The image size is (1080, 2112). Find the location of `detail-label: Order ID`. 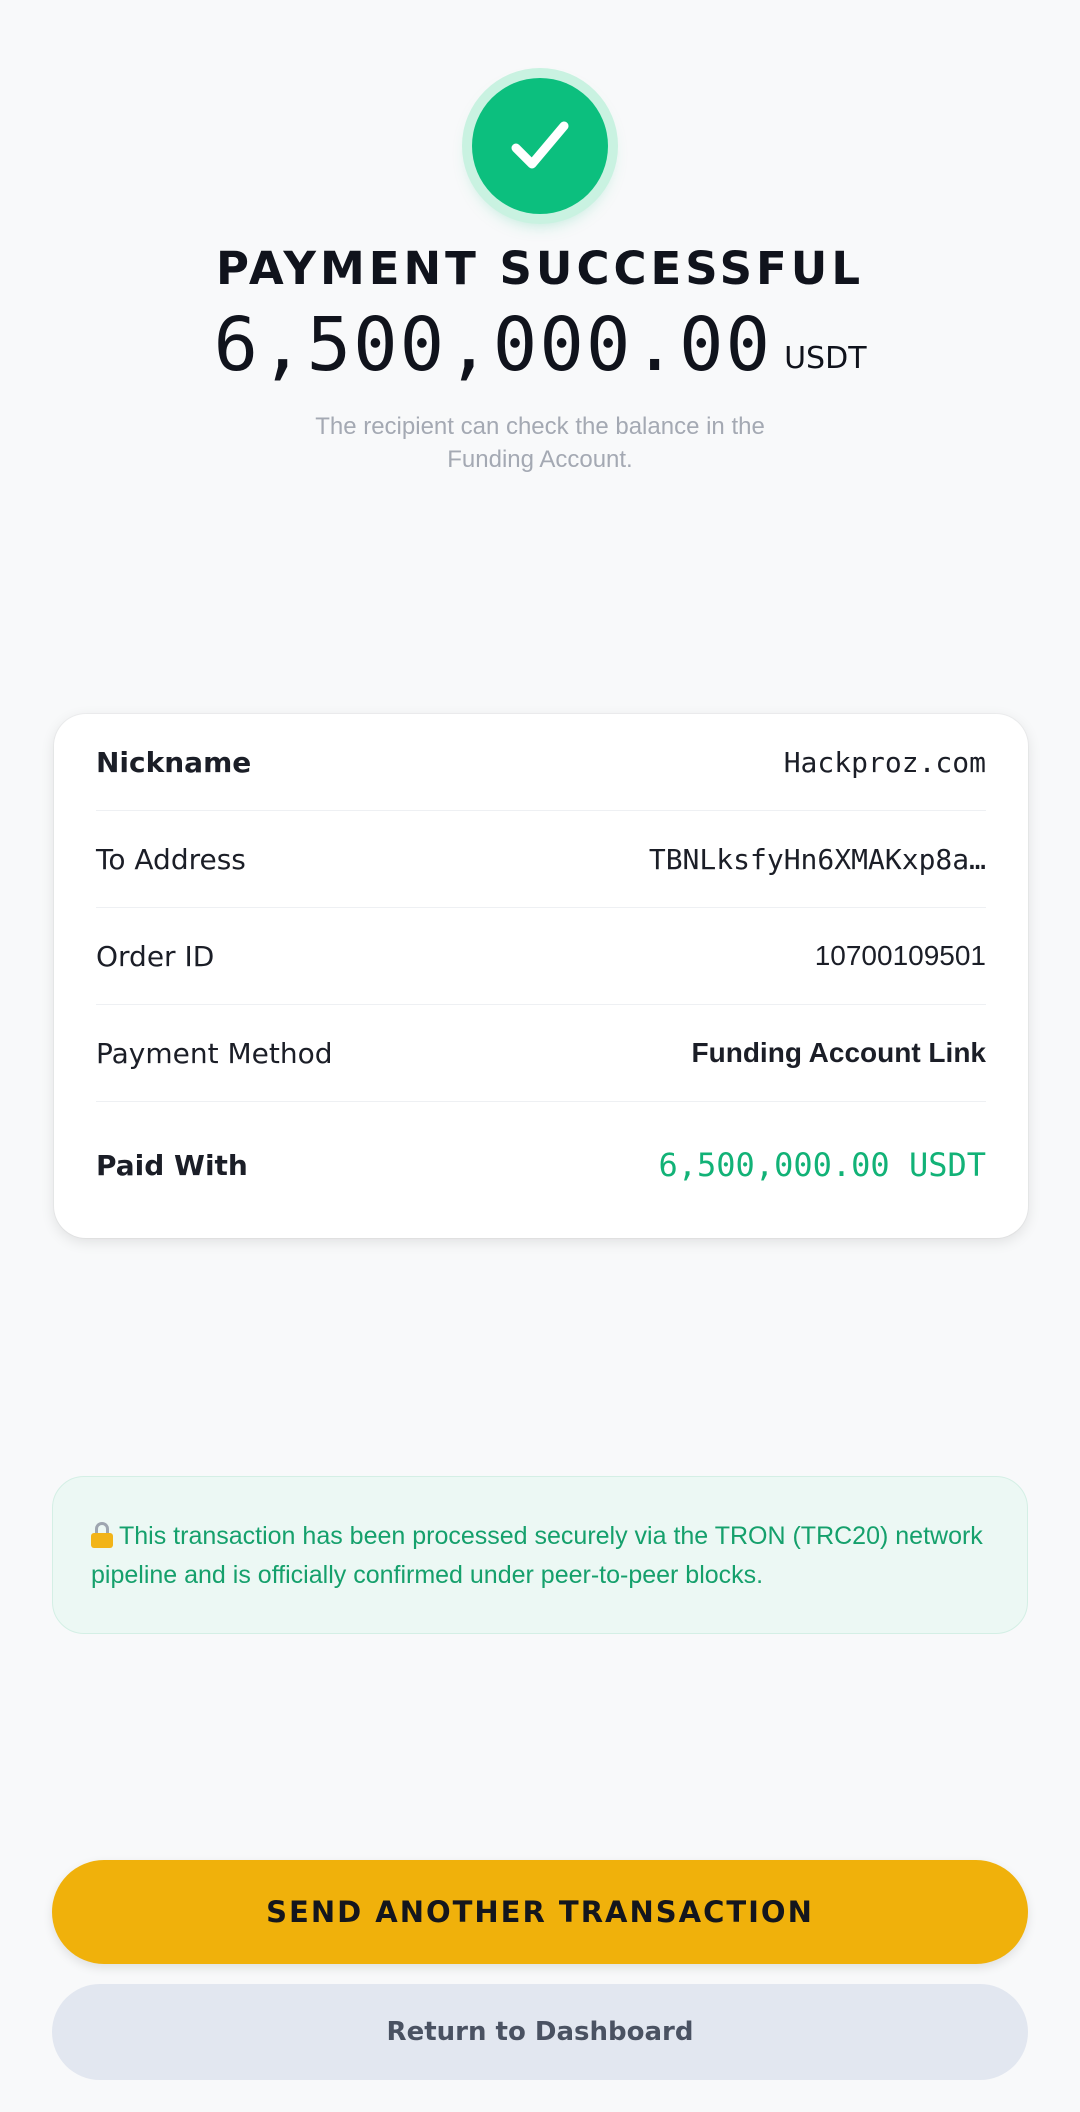

detail-label: Order ID is located at coordinates (155, 956).